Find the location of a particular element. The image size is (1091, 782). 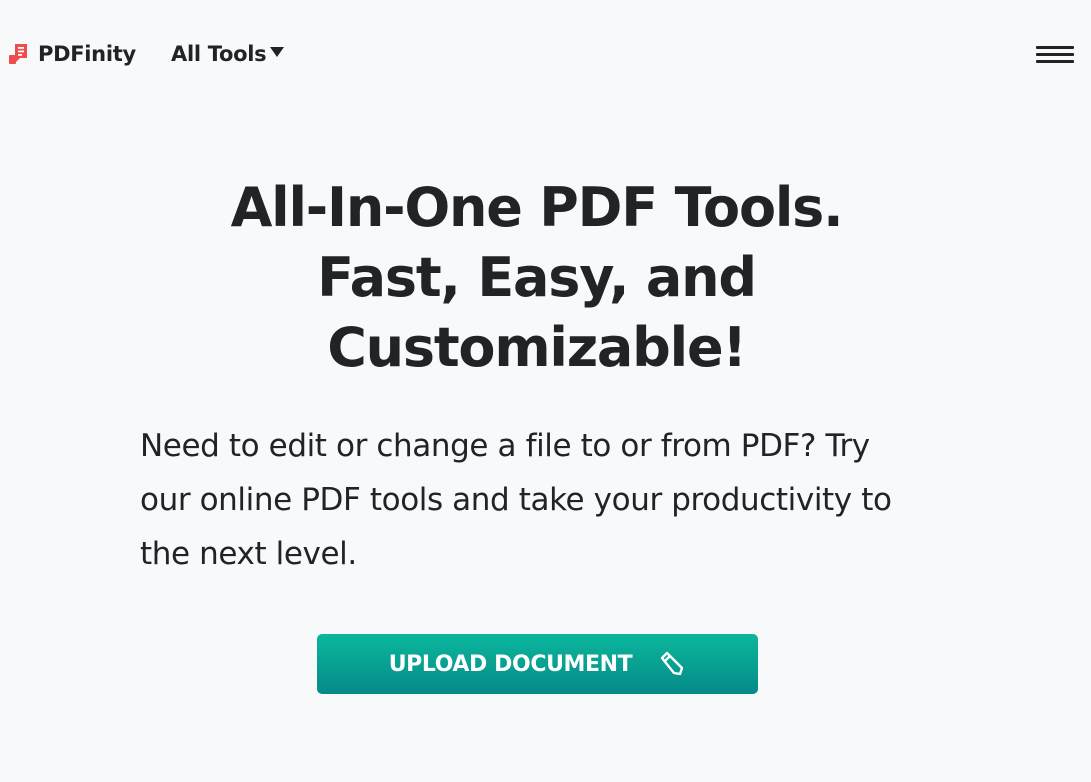

hero-subtitle-line-3: the next level. is located at coordinates (248, 554).